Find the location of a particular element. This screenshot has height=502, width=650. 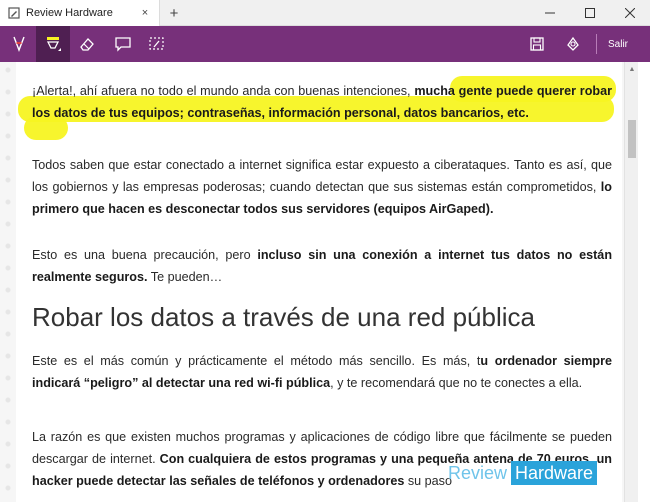

scroll-up-icon: ▲ is located at coordinates (632, 69).